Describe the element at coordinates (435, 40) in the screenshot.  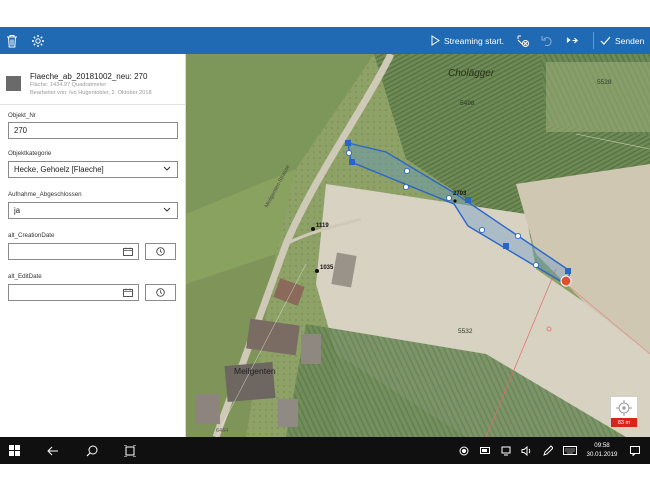
I see `play-icon` at that location.